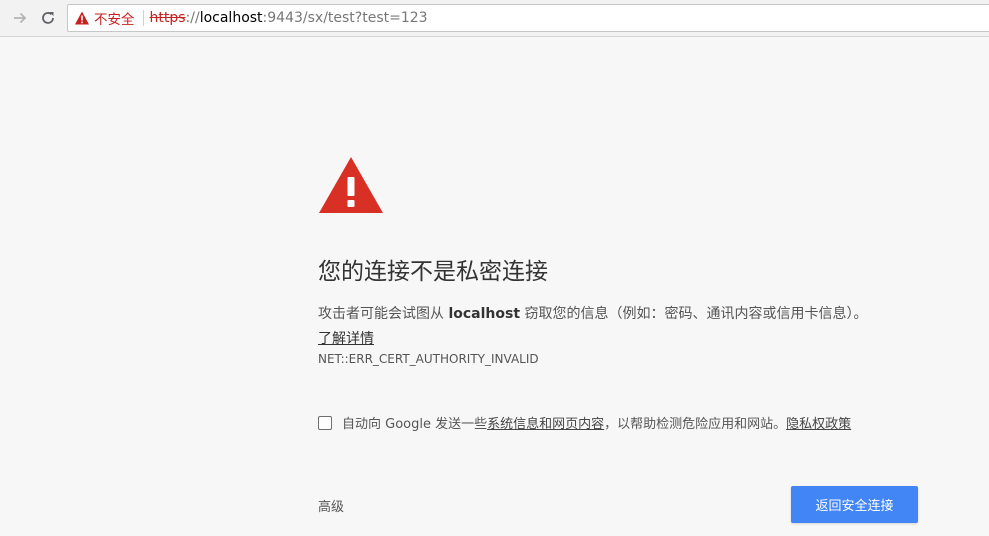 This screenshot has height=536, width=989. What do you see at coordinates (428, 359) in the screenshot?
I see `error-code: NET::ERR_CERT_AUTHORITY_INVALID` at bounding box center [428, 359].